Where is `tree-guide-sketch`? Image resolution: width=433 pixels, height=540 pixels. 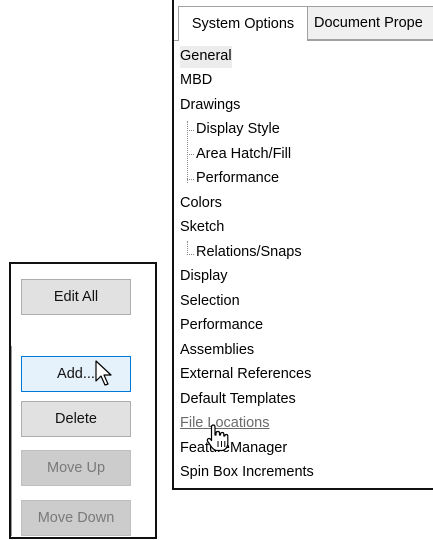 tree-guide-sketch is located at coordinates (187, 248).